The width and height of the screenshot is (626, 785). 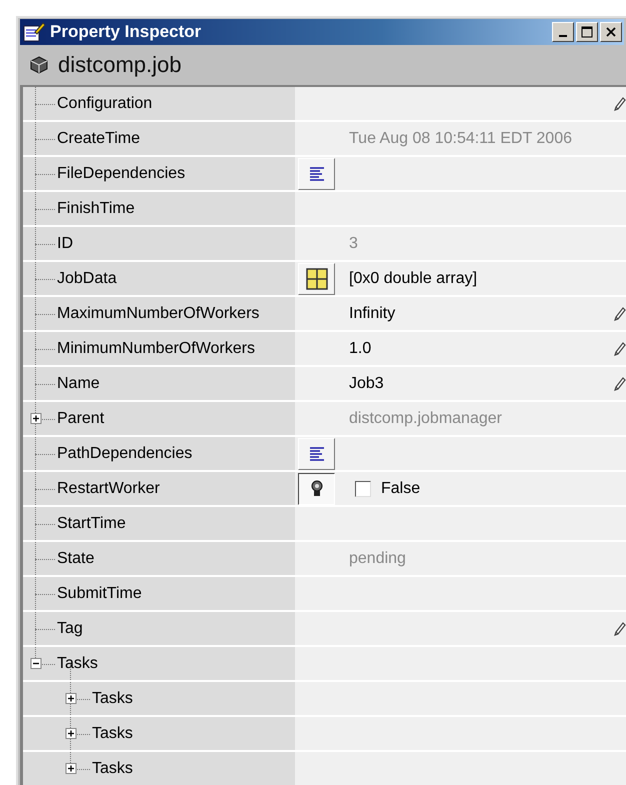 I want to click on property-name: JobData, so click(x=87, y=279).